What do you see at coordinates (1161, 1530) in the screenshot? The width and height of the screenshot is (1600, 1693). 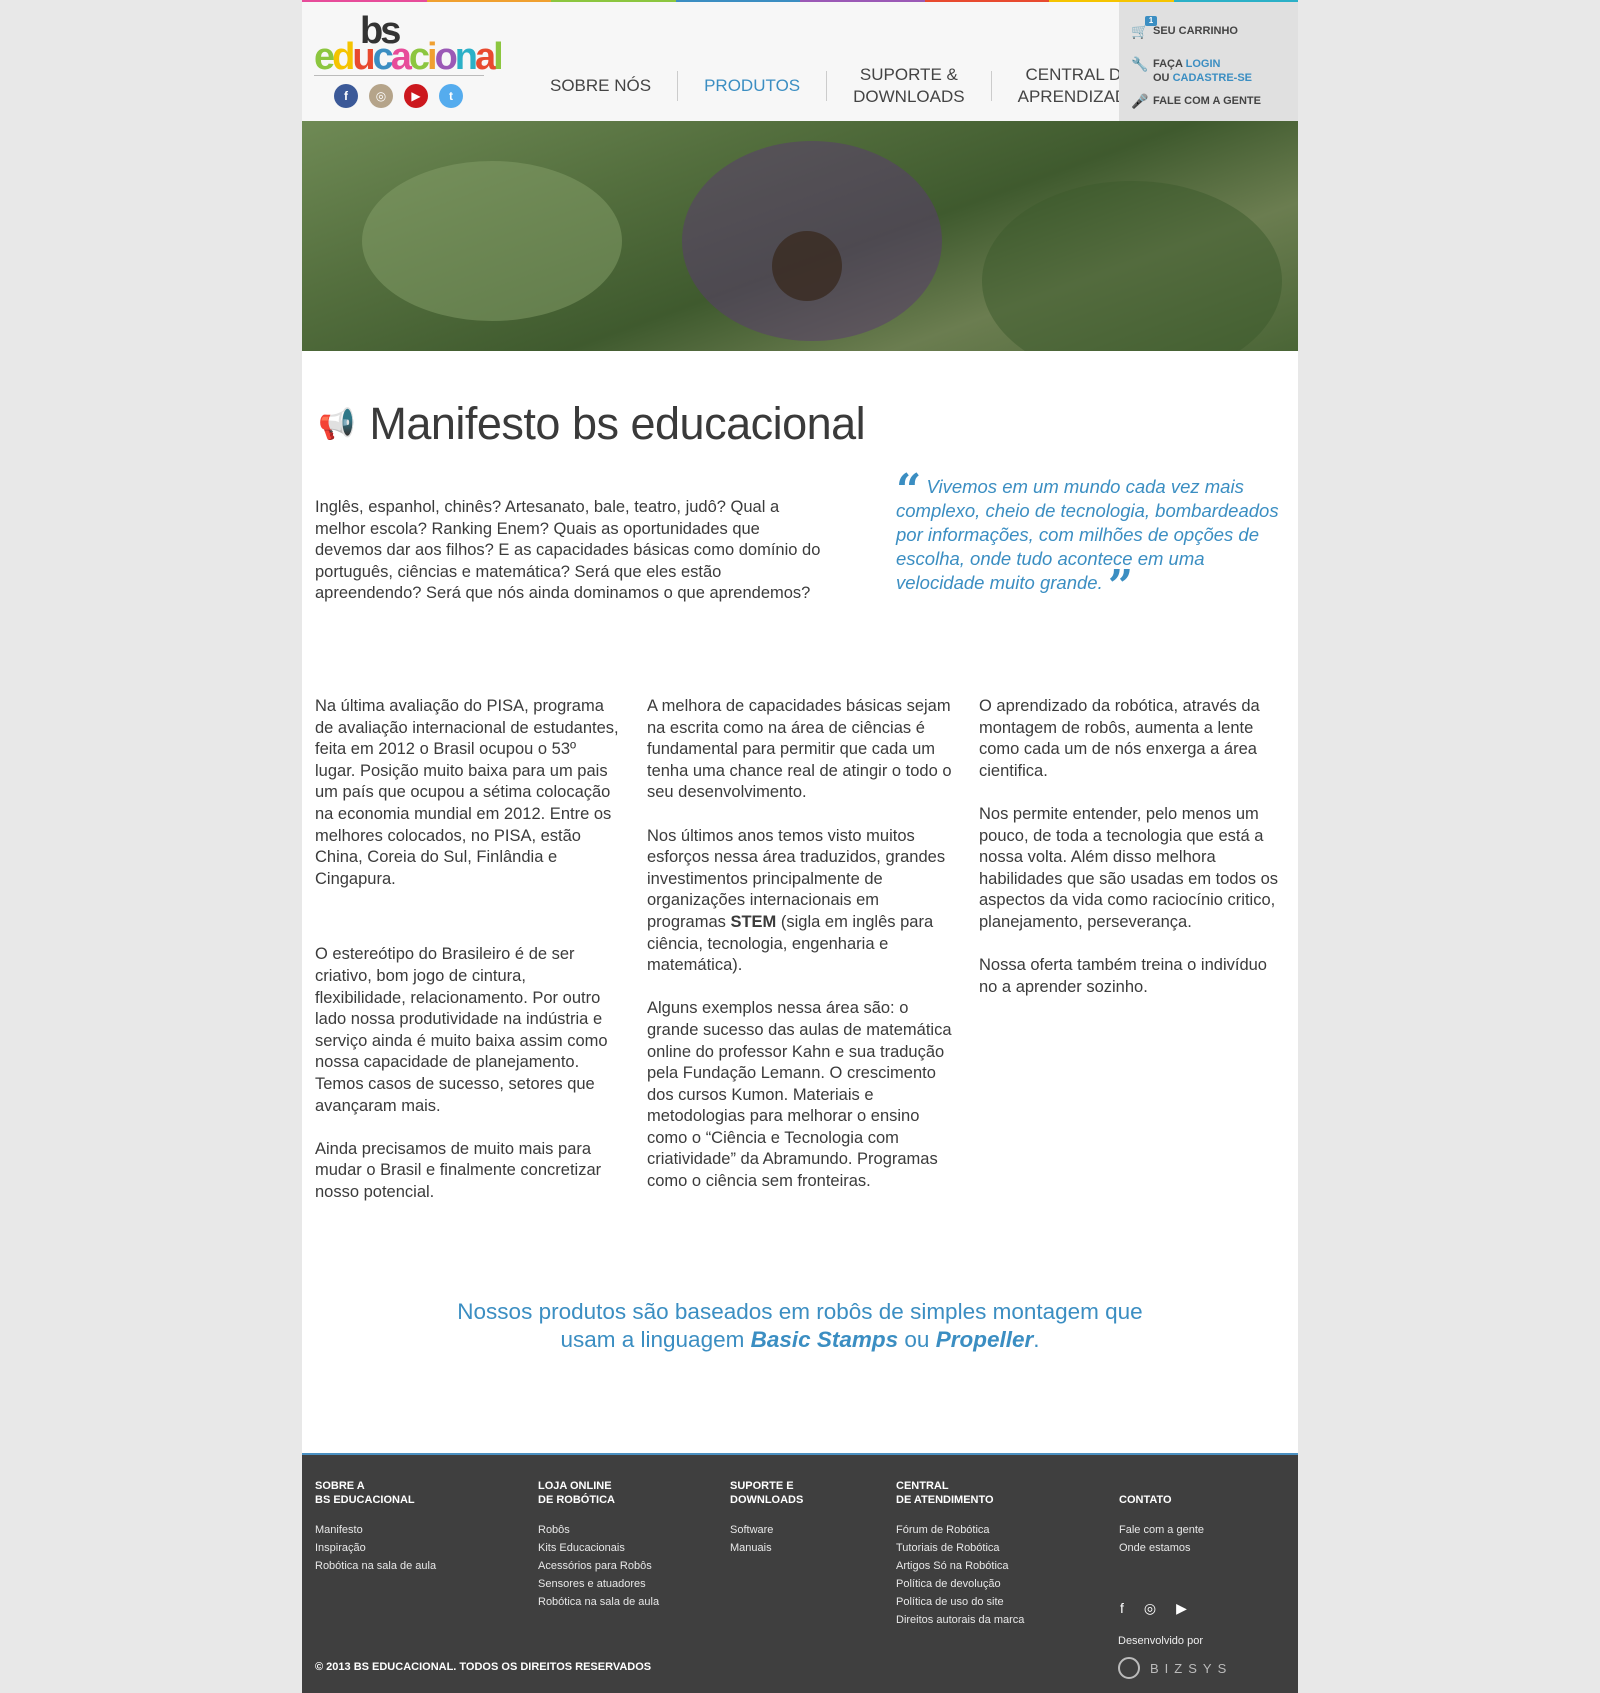 I see `footer-link: Fale com a gente` at bounding box center [1161, 1530].